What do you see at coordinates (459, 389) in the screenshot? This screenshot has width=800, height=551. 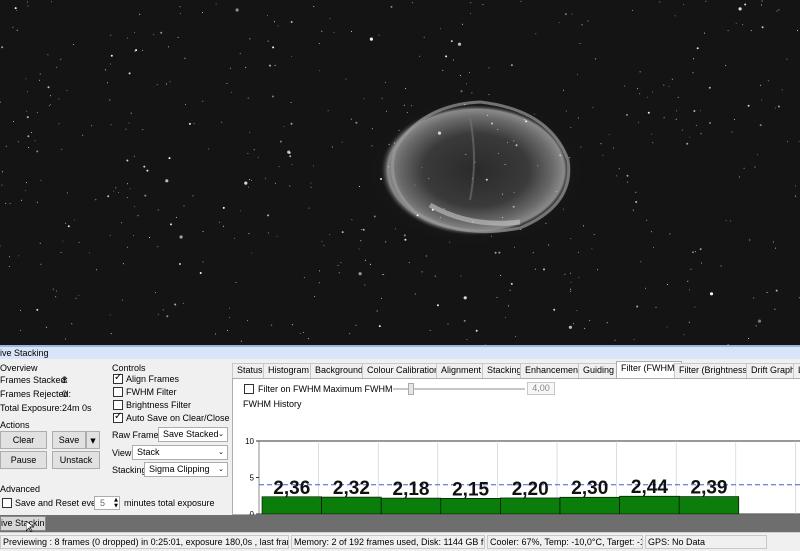 I see `max-fwhm-slider` at bounding box center [459, 389].